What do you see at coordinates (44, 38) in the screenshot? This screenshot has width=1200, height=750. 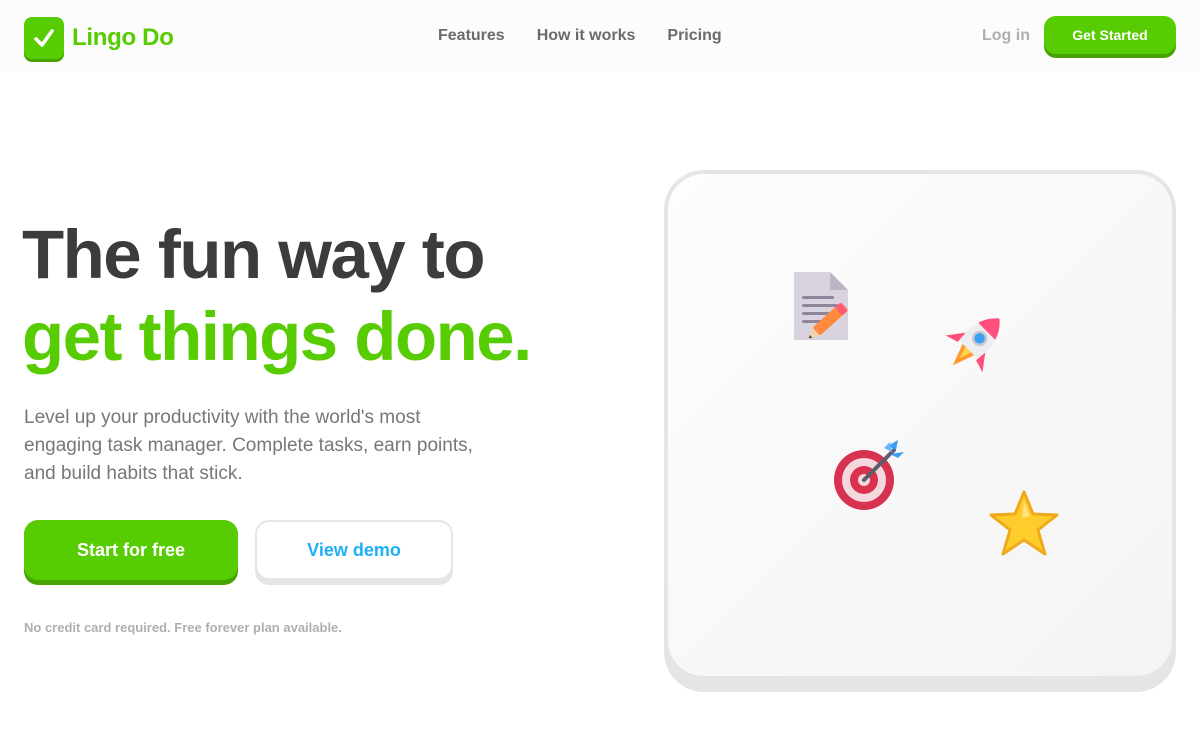 I see `checkmark-icon` at bounding box center [44, 38].